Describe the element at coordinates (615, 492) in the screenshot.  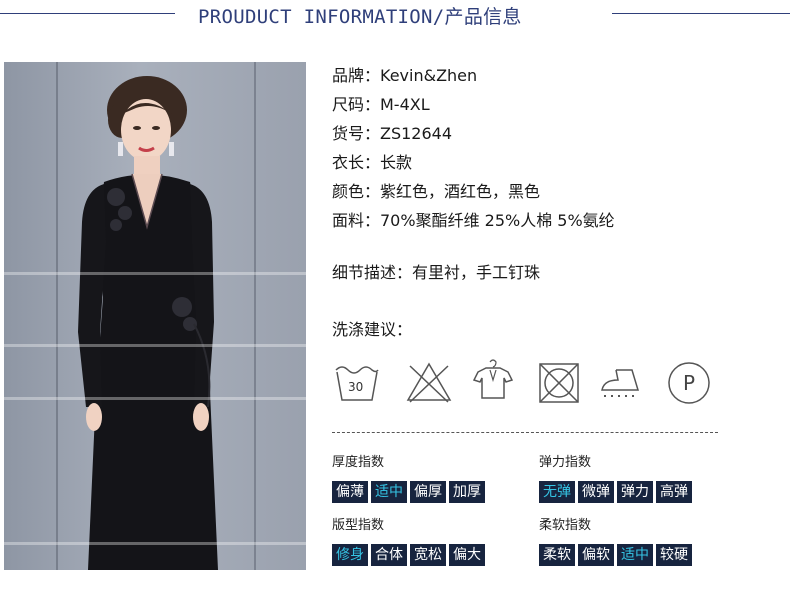
I see `elasticity-options: 无弹 微弹 弹力 高弹` at that location.